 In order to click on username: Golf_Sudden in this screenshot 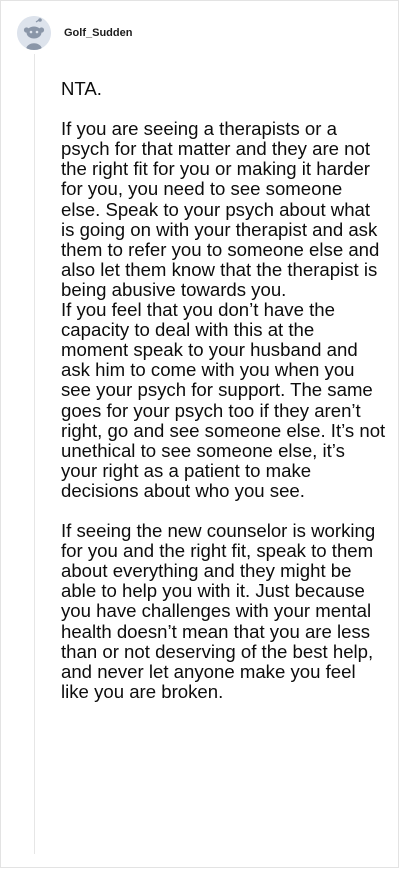, I will do `click(98, 33)`.